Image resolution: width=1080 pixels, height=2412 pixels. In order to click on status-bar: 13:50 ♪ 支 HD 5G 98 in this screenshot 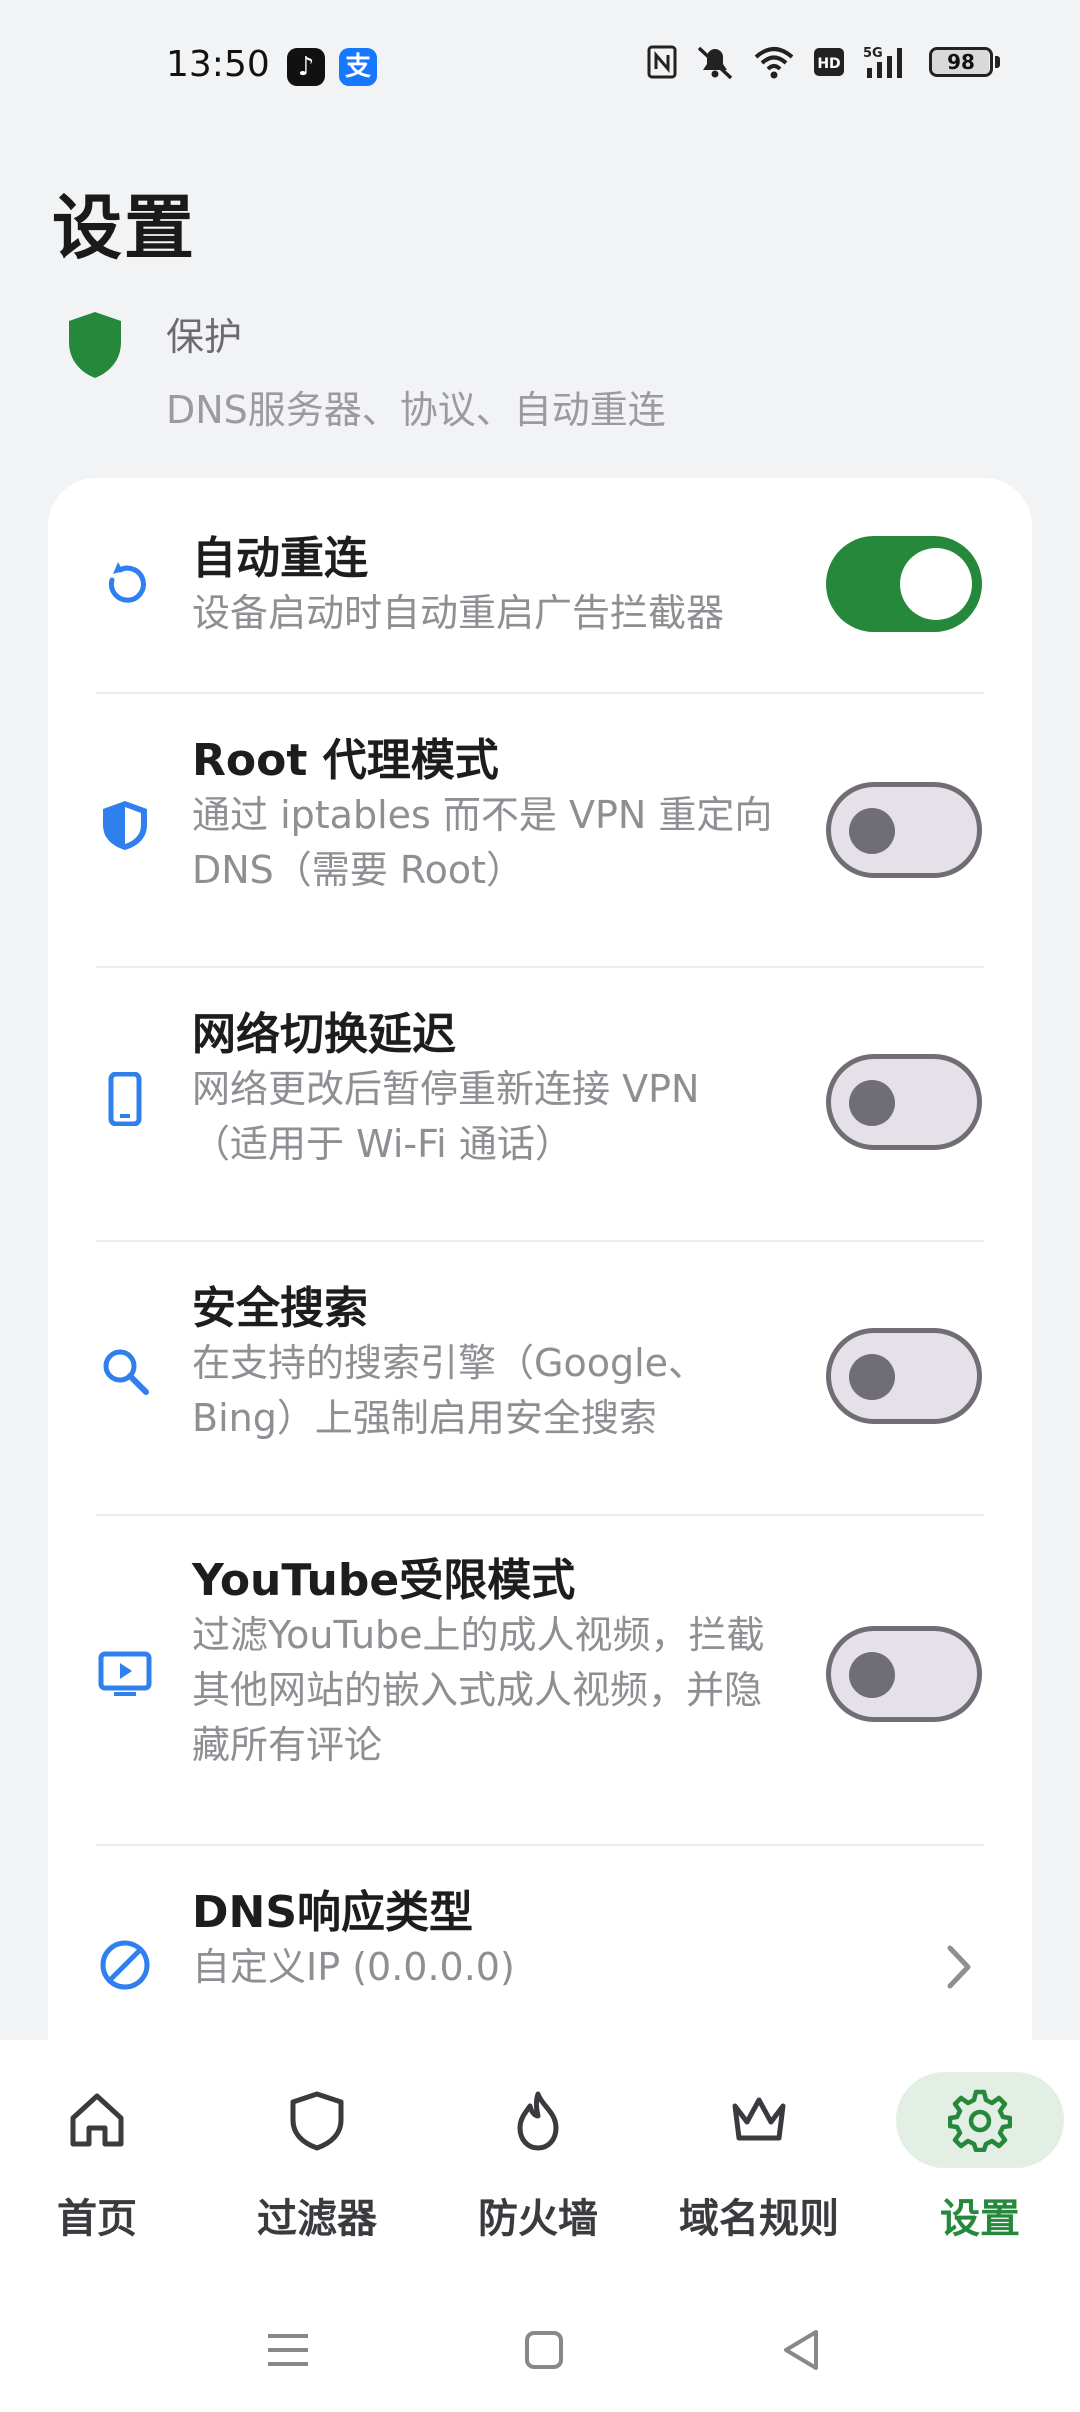, I will do `click(540, 70)`.